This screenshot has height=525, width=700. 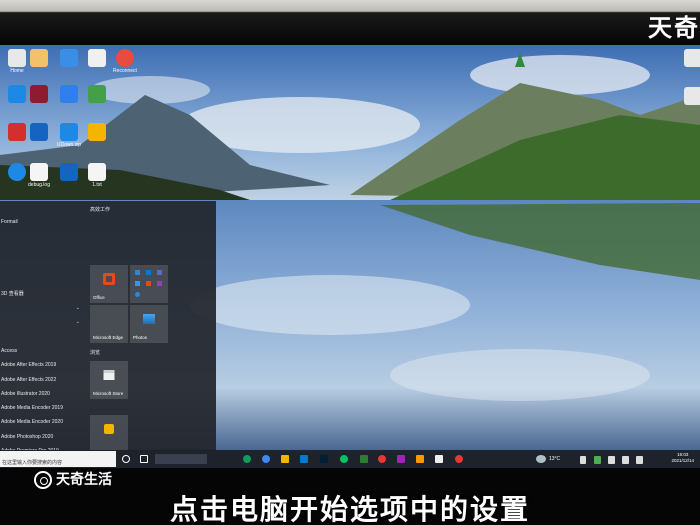 What do you see at coordinates (583, 460) in the screenshot?
I see `chevron-up-icon` at bounding box center [583, 460].